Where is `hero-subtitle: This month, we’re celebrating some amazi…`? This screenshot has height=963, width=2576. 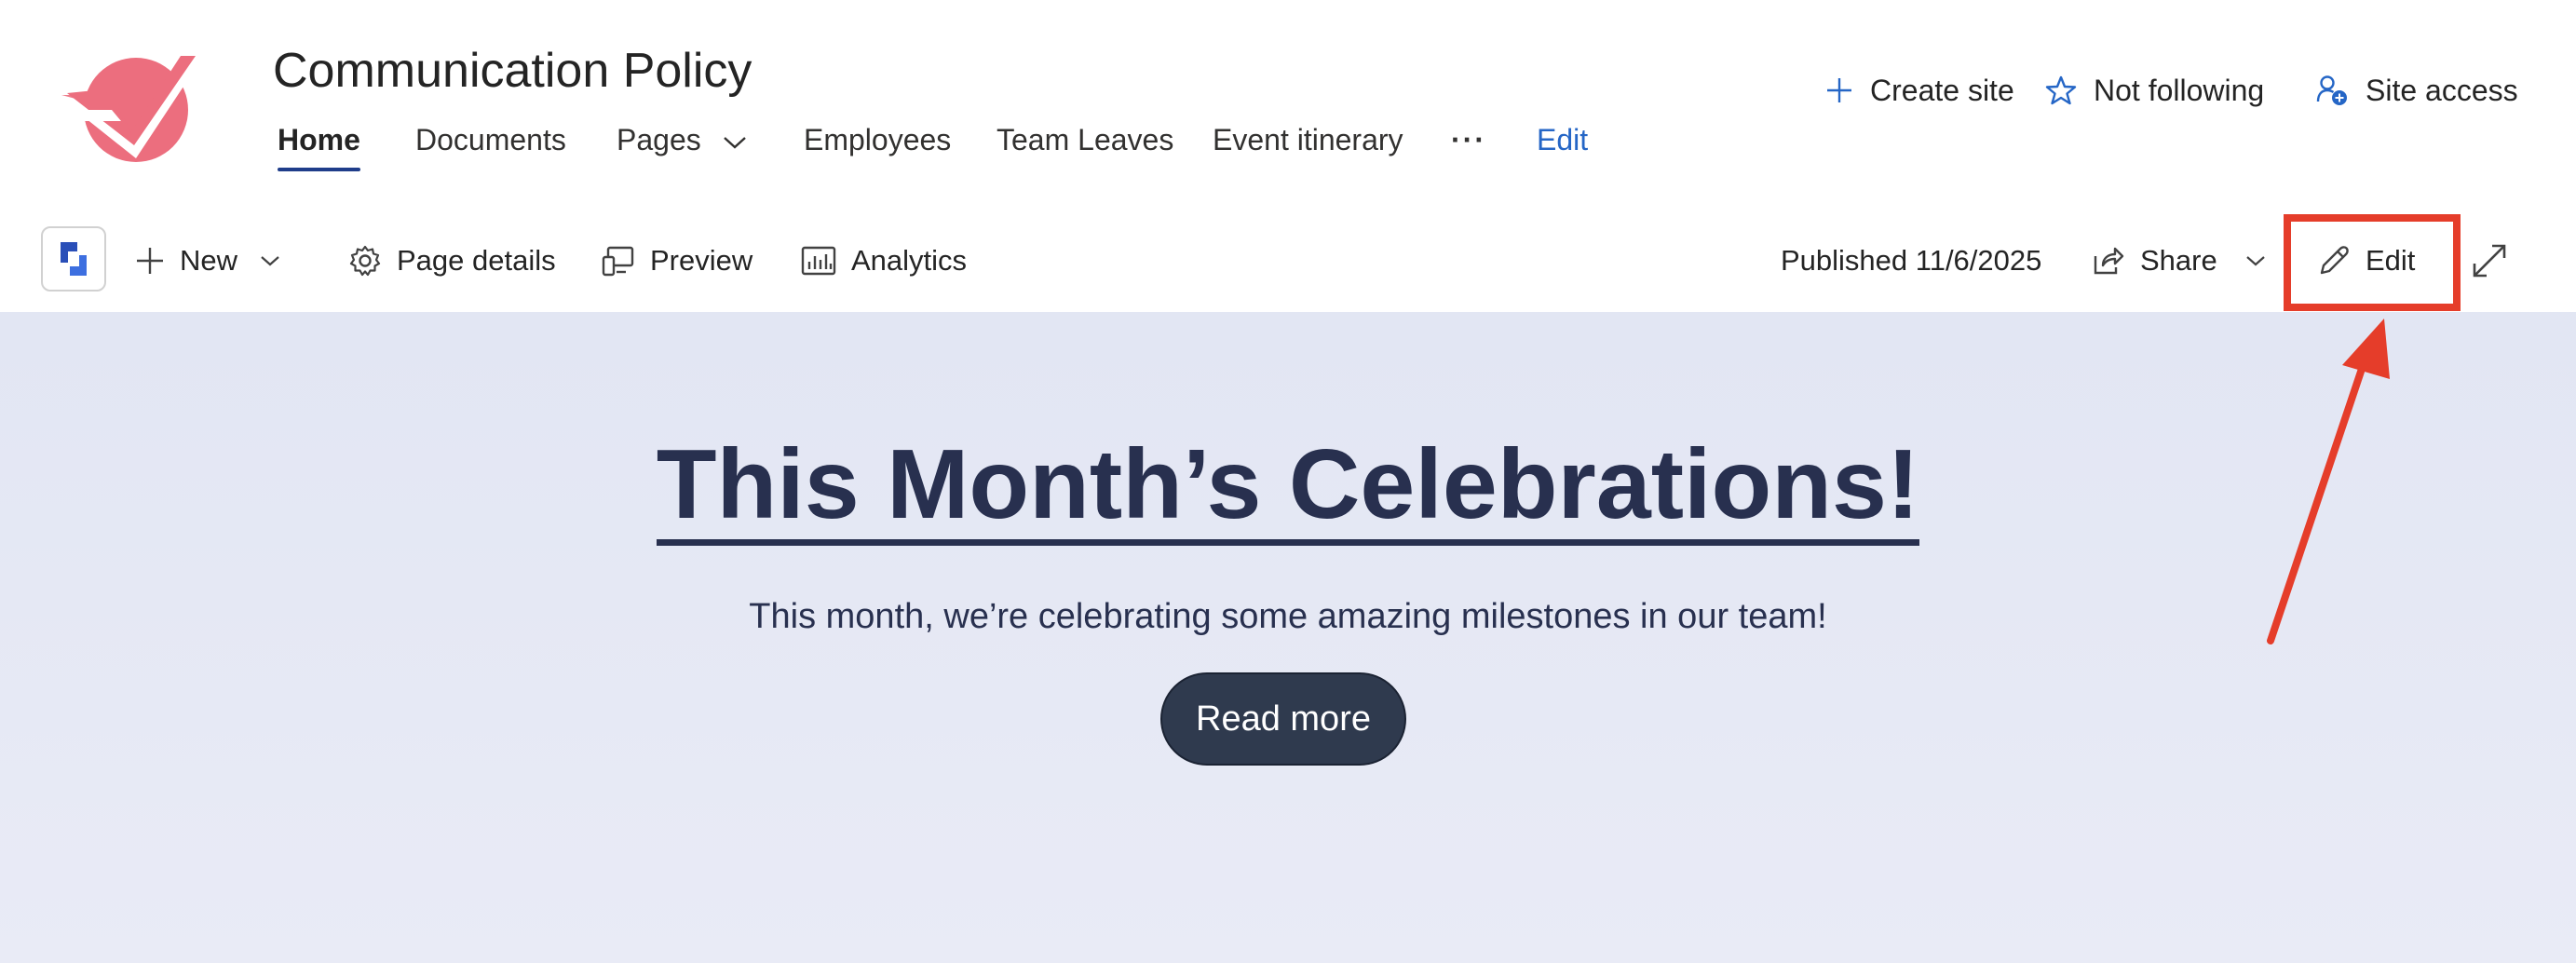 hero-subtitle: This month, we’re celebrating some amazi… is located at coordinates (1288, 616).